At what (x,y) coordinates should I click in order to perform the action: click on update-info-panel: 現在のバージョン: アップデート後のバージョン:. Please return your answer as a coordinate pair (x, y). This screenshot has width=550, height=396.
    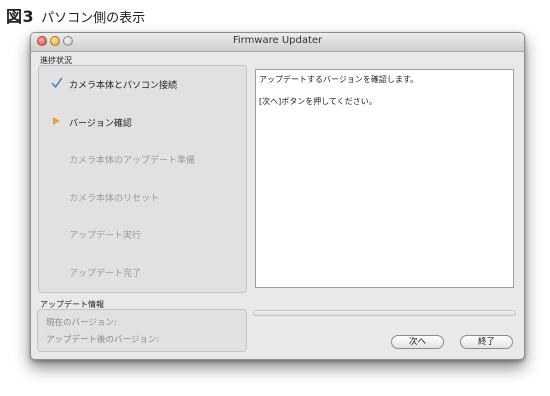
    Looking at the image, I should click on (142, 330).